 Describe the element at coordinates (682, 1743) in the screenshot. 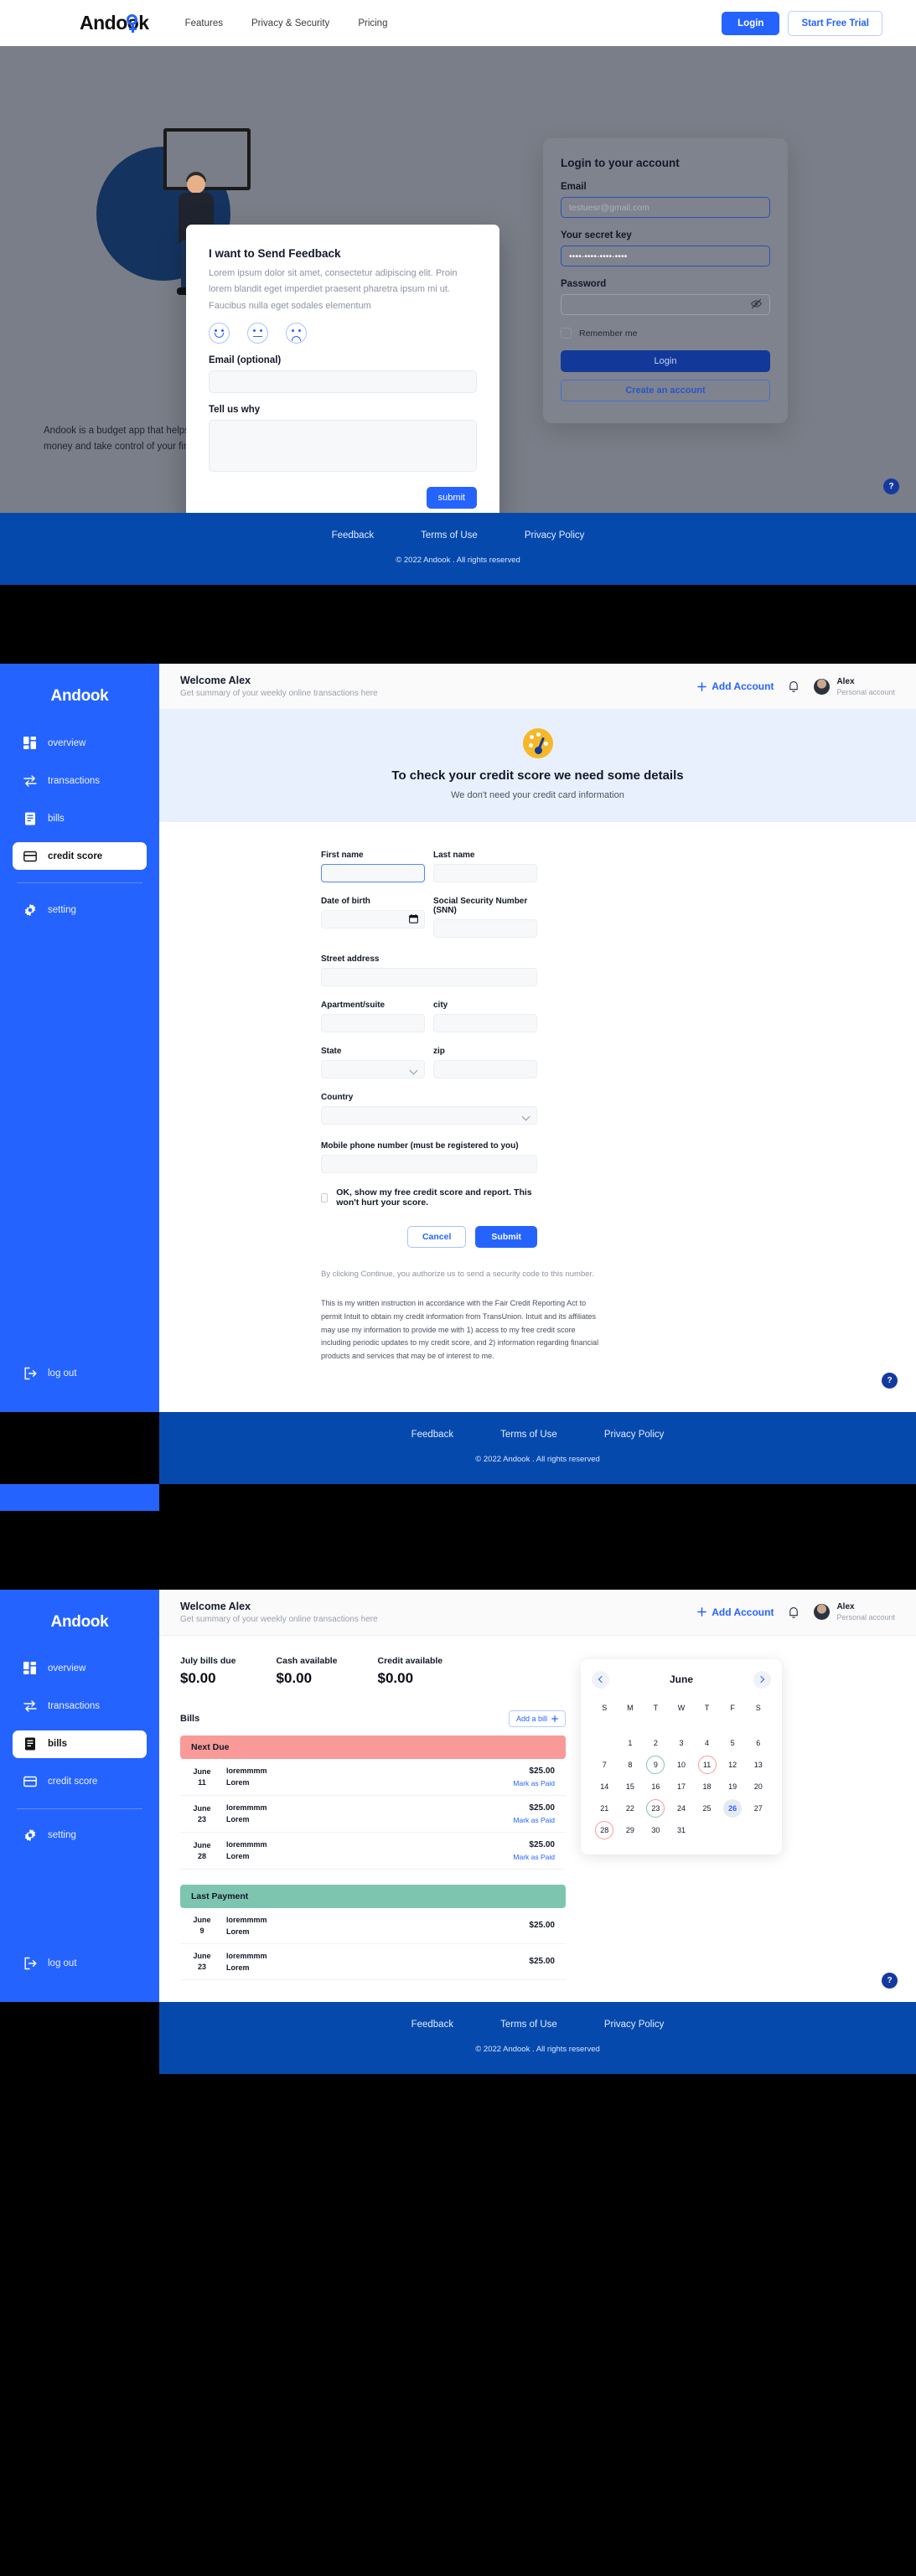

I see `calendar-day-3: 3` at that location.